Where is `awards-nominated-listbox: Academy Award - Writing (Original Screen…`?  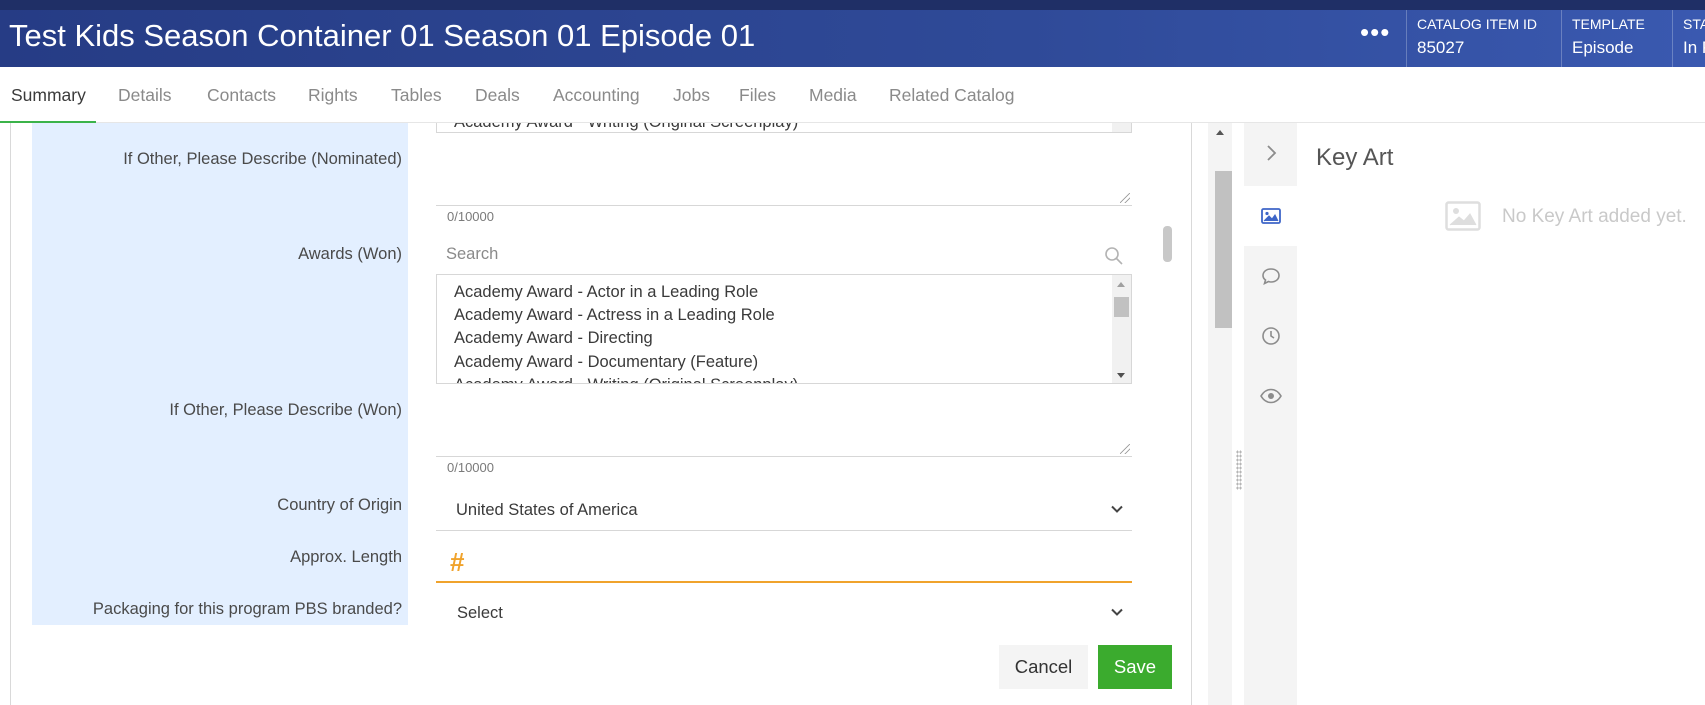
awards-nominated-listbox: Academy Award - Writing (Original Screen… is located at coordinates (784, 128).